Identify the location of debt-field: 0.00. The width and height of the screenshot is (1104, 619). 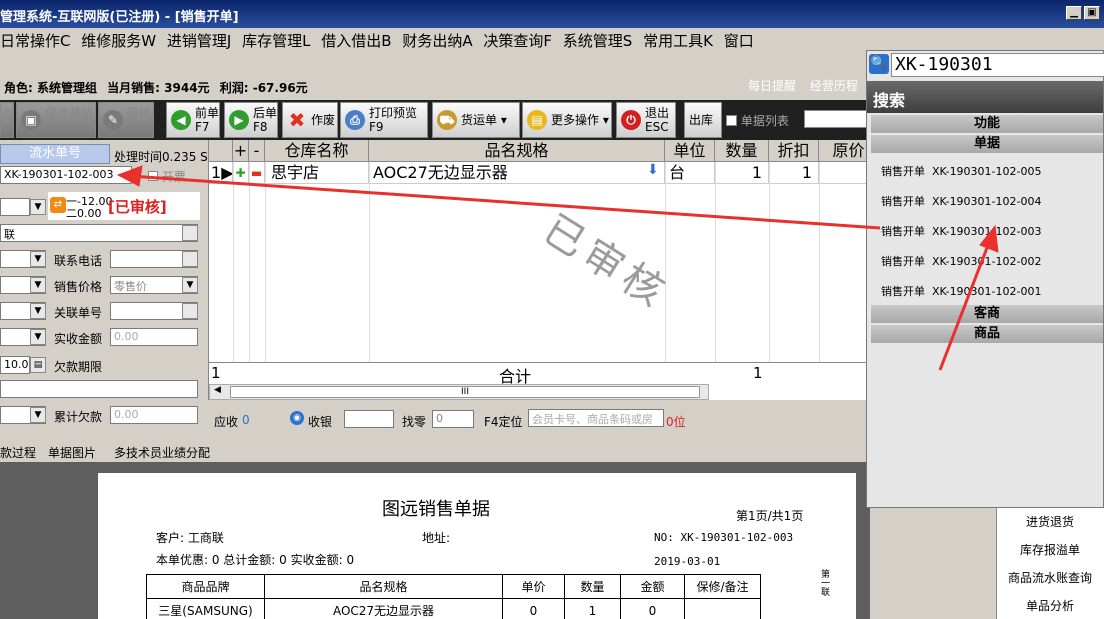
(154, 415).